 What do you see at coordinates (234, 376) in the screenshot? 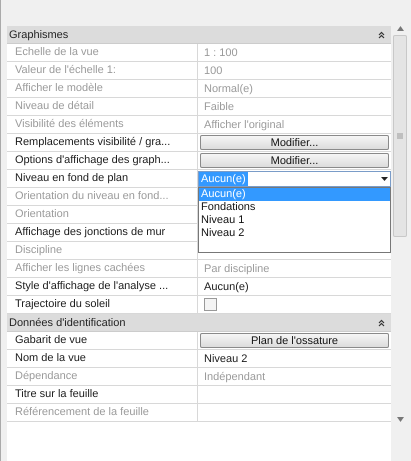
I see `property-value: Indépendant` at bounding box center [234, 376].